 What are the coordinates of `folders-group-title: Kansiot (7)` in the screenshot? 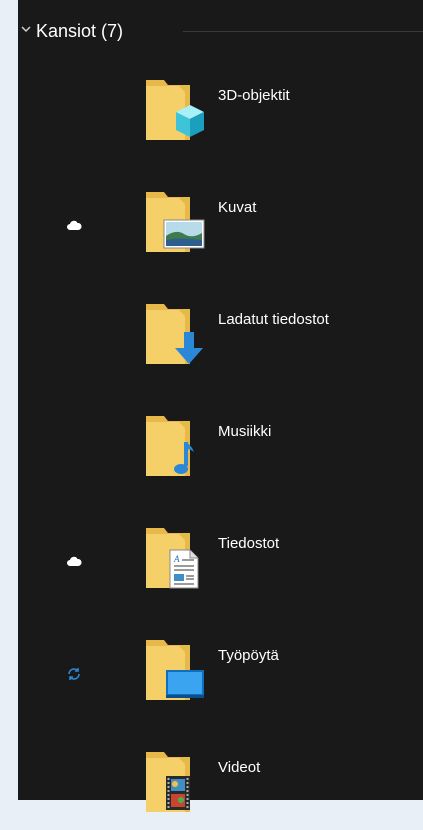 It's located at (80, 31).